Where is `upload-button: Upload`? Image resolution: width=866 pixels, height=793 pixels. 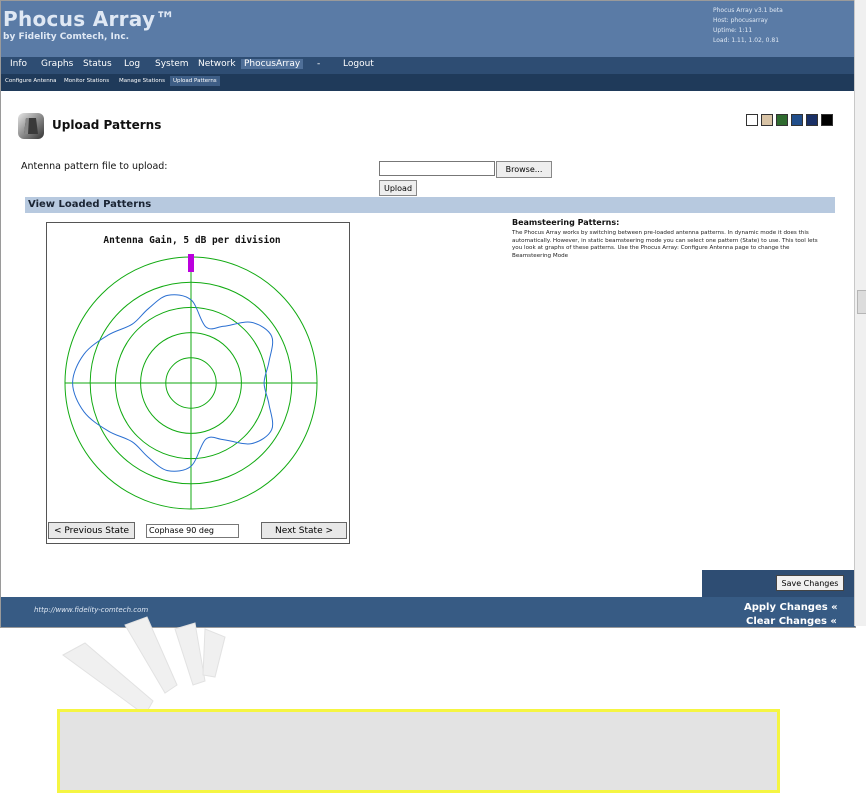 upload-button: Upload is located at coordinates (398, 188).